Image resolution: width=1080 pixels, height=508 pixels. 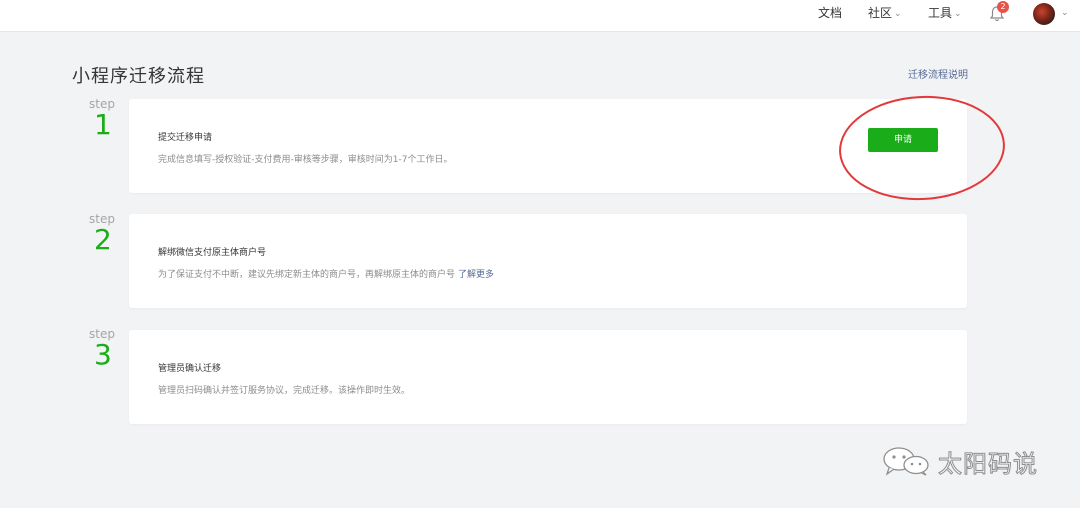 I want to click on wechat-logo-icon, so click(x=906, y=461).